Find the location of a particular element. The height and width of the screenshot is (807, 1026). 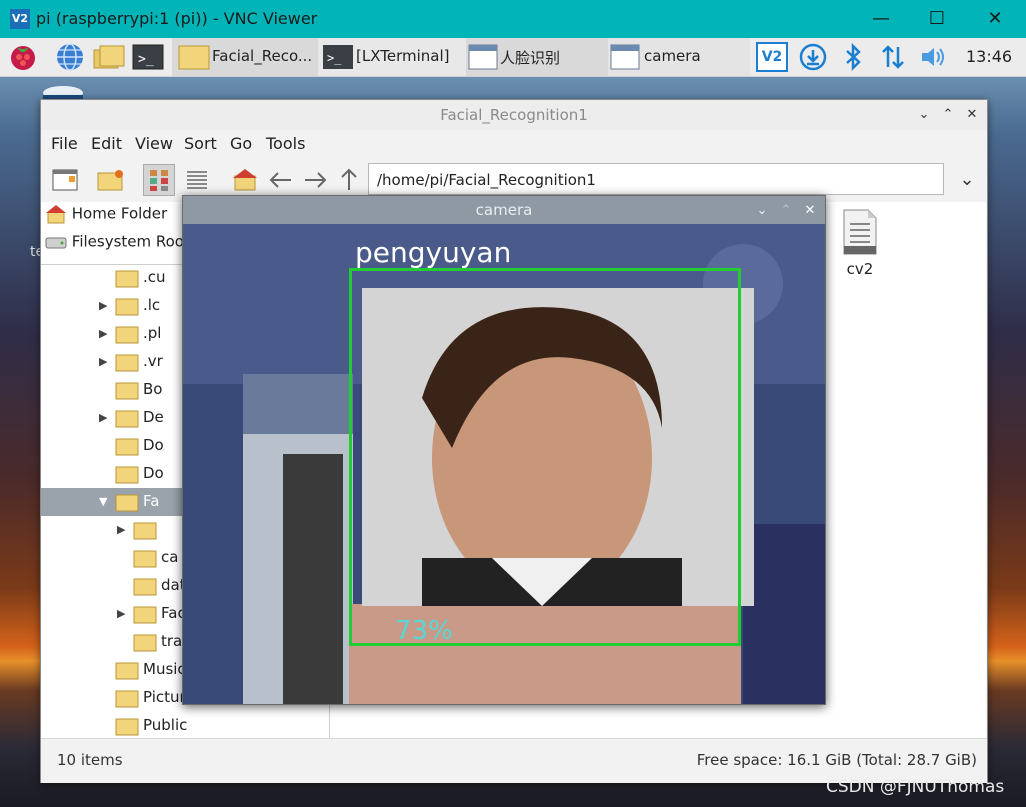

tree-item-label: .pl is located at coordinates (152, 333).